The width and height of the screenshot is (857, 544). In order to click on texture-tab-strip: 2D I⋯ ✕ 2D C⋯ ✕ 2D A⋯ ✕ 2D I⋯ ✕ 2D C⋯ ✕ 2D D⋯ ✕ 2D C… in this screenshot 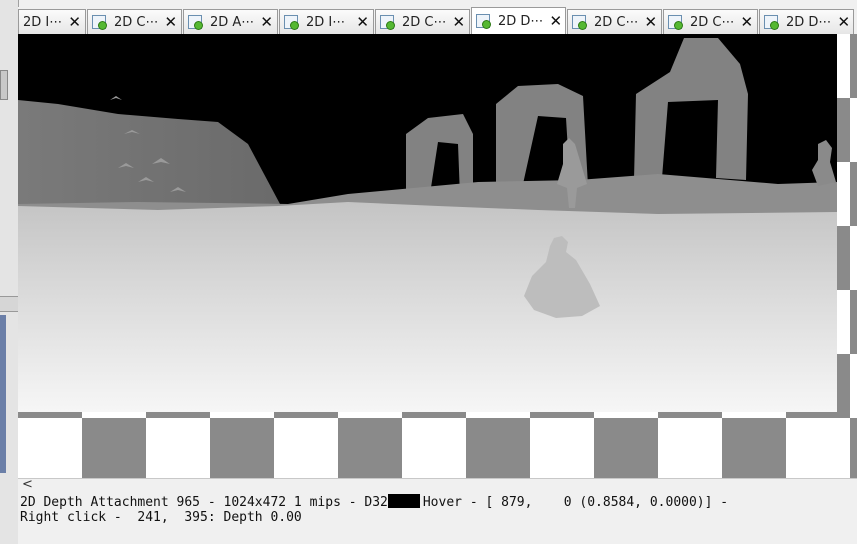, I will do `click(437, 20)`.